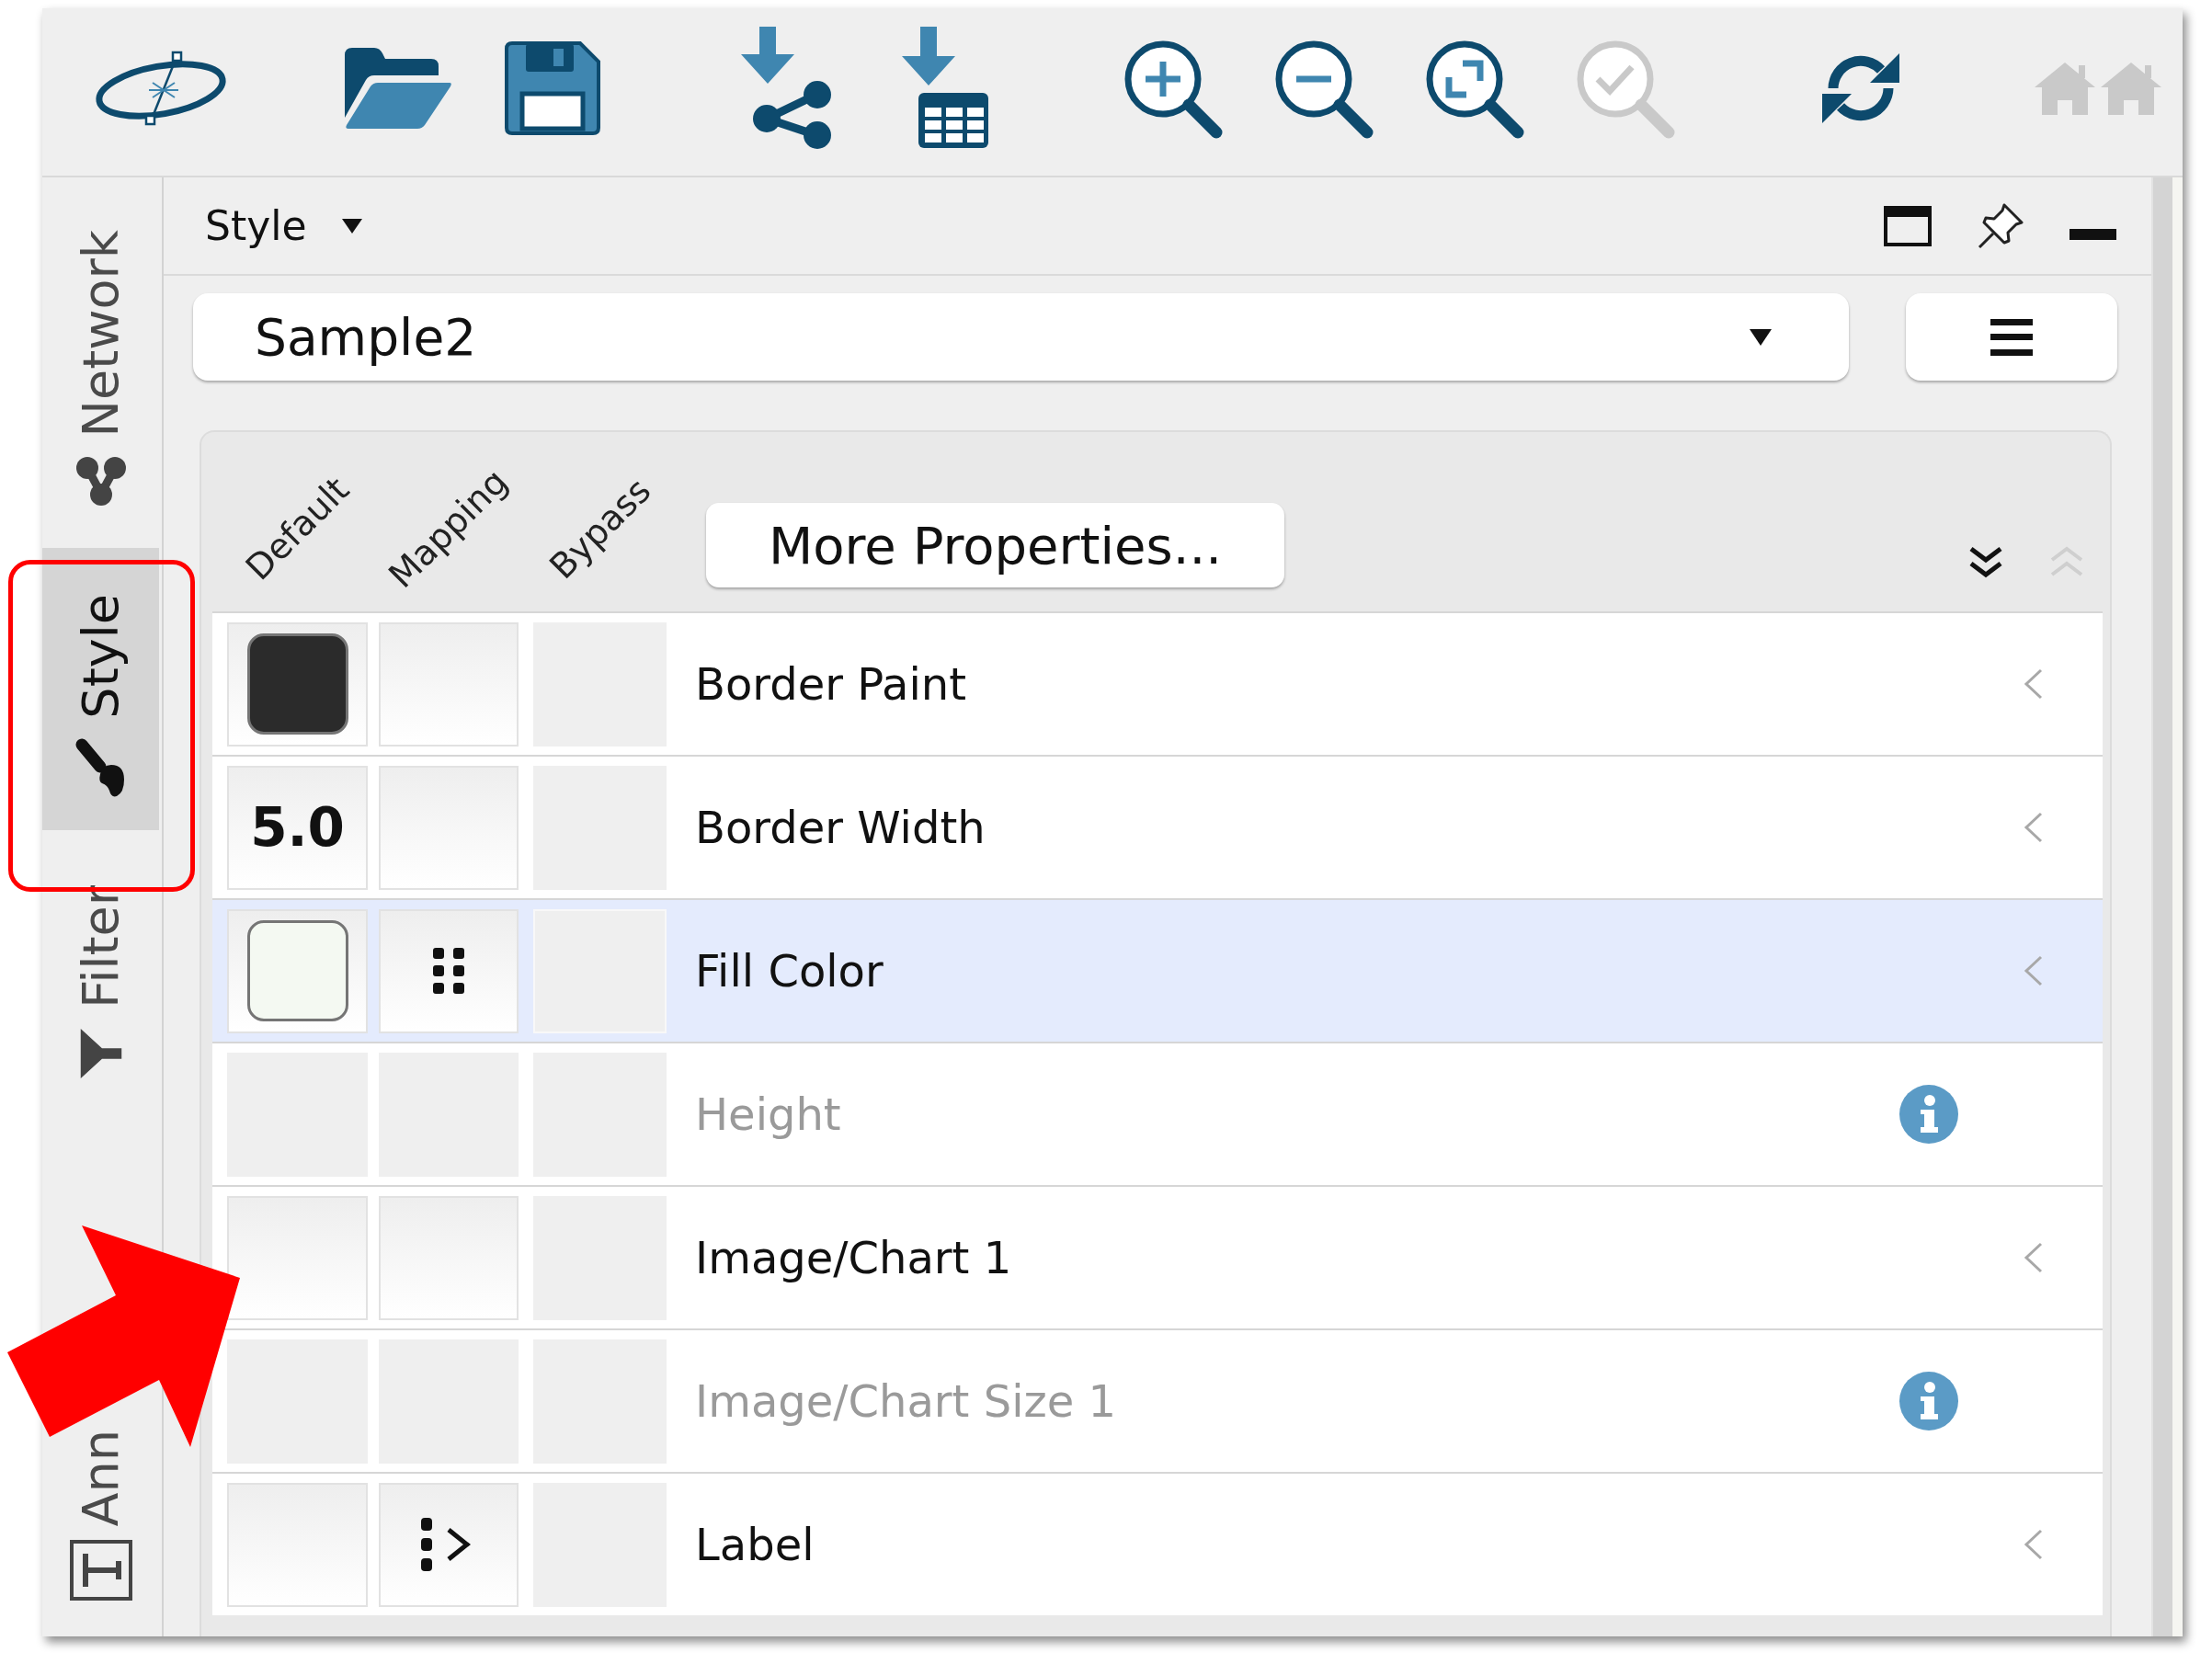 Image resolution: width=2212 pixels, height=1664 pixels. Describe the element at coordinates (297, 827) in the screenshot. I see `default-value-cell: 5.0` at that location.